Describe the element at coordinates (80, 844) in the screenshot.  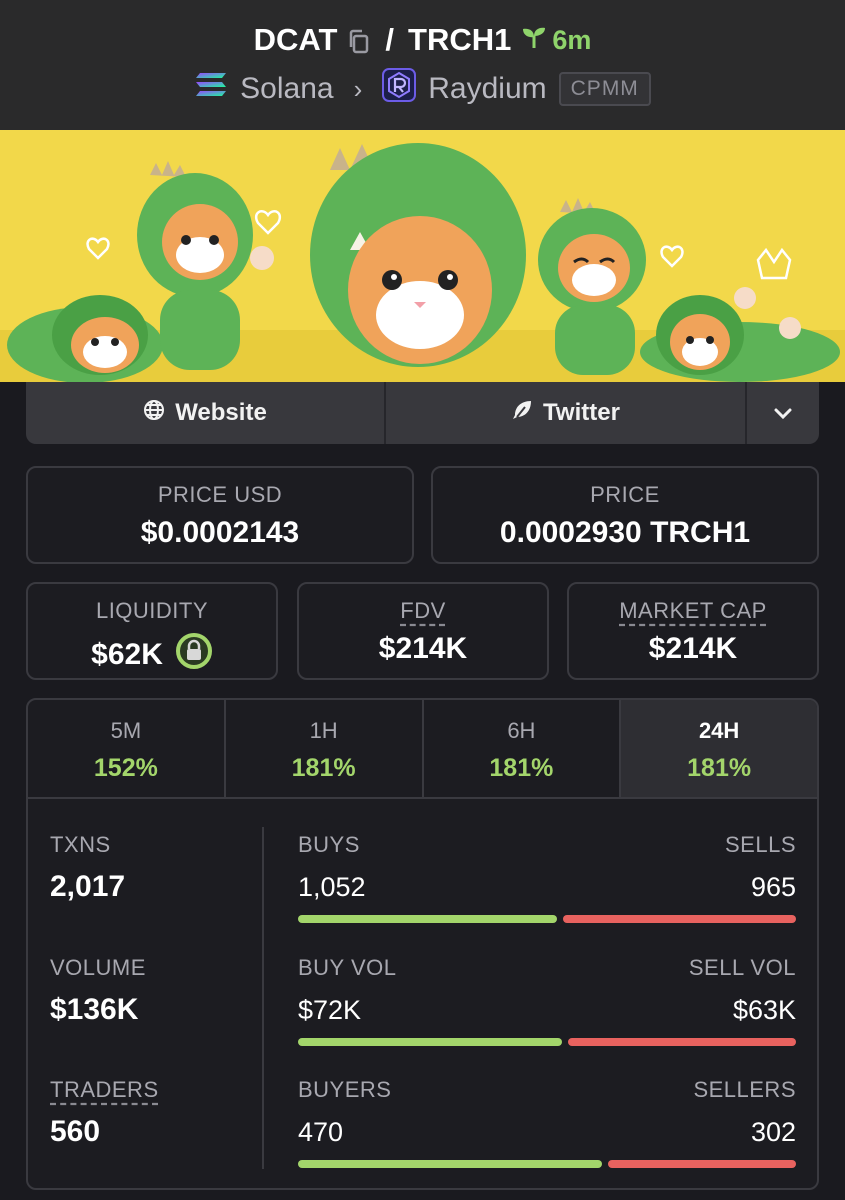
I see `txns-label: TXNS` at that location.